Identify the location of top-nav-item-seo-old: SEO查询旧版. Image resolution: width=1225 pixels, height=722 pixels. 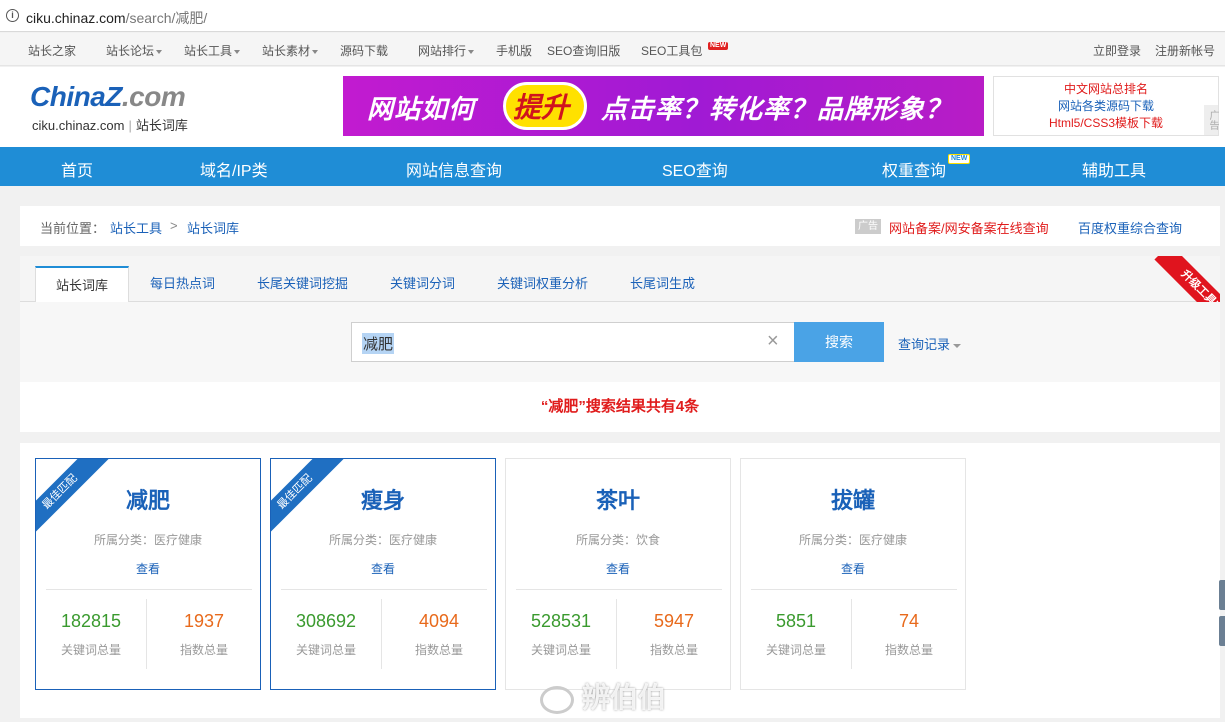
(583, 50).